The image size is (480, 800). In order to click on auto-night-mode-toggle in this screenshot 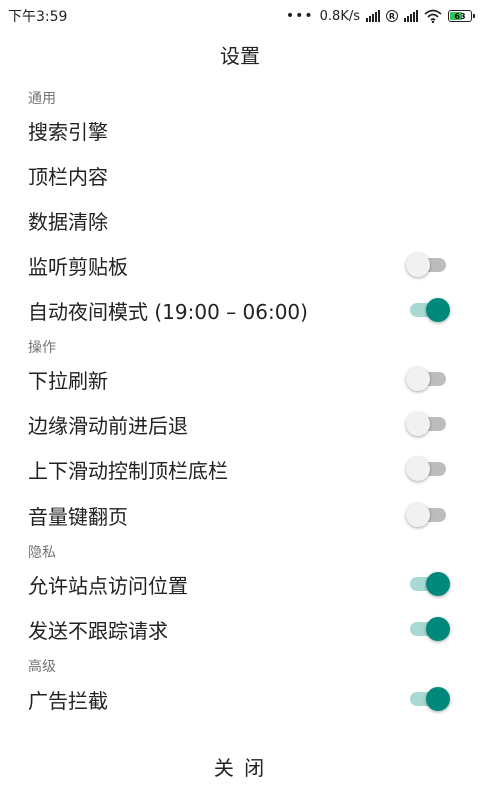, I will do `click(428, 310)`.